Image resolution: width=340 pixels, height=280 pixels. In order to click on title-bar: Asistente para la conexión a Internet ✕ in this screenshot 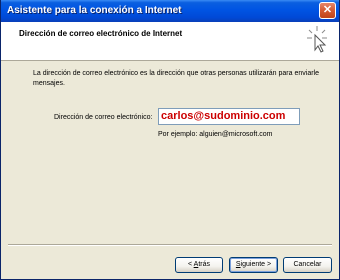, I will do `click(170, 11)`.